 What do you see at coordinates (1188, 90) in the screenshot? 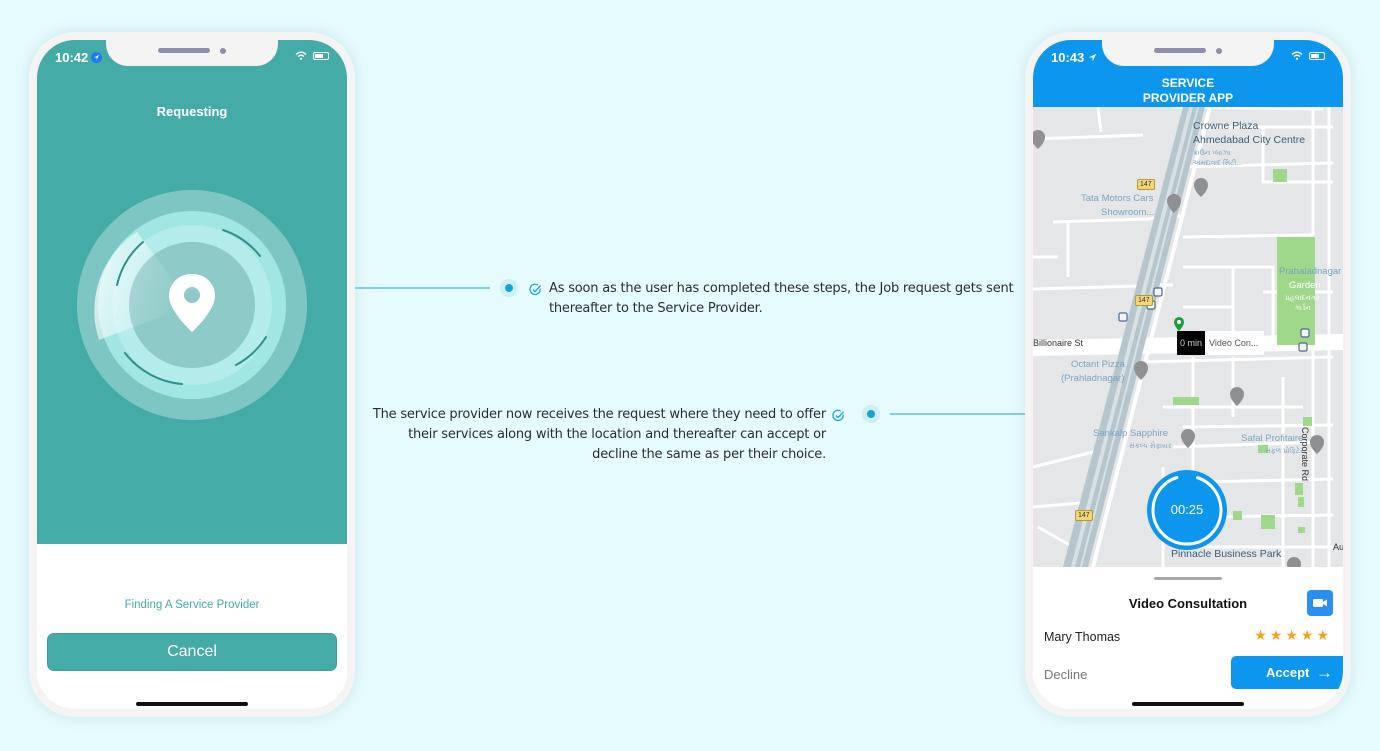
I see `app-title: SERVICE PROVIDER APP` at bounding box center [1188, 90].